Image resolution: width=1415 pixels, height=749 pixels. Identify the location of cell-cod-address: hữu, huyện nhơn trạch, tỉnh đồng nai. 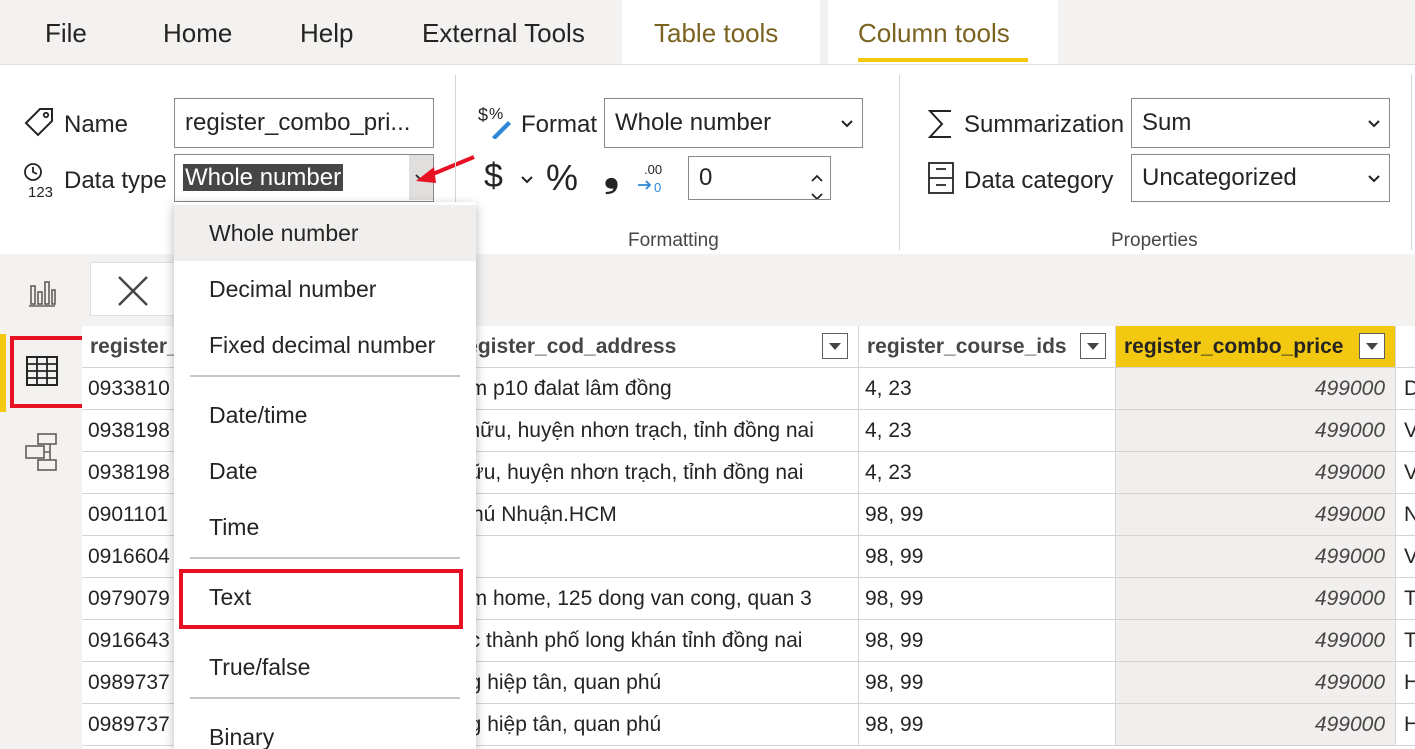
(653, 473).